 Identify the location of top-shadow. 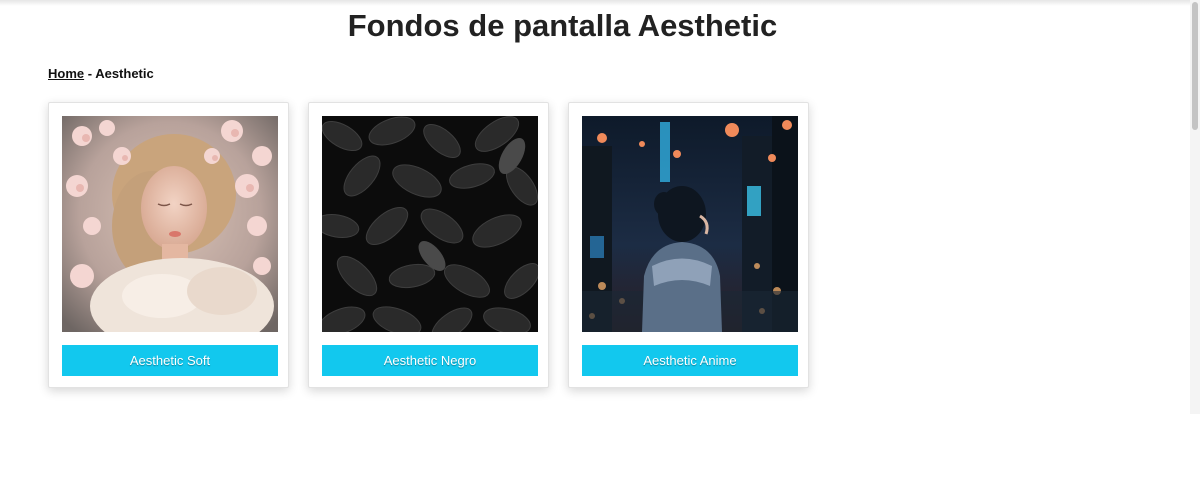
(595, 3).